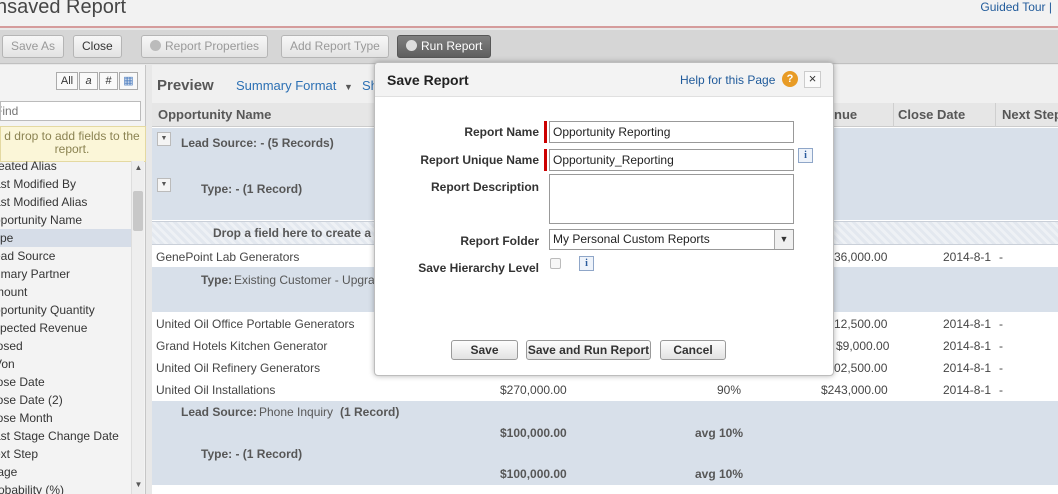  I want to click on report-description-input, so click(671, 199).